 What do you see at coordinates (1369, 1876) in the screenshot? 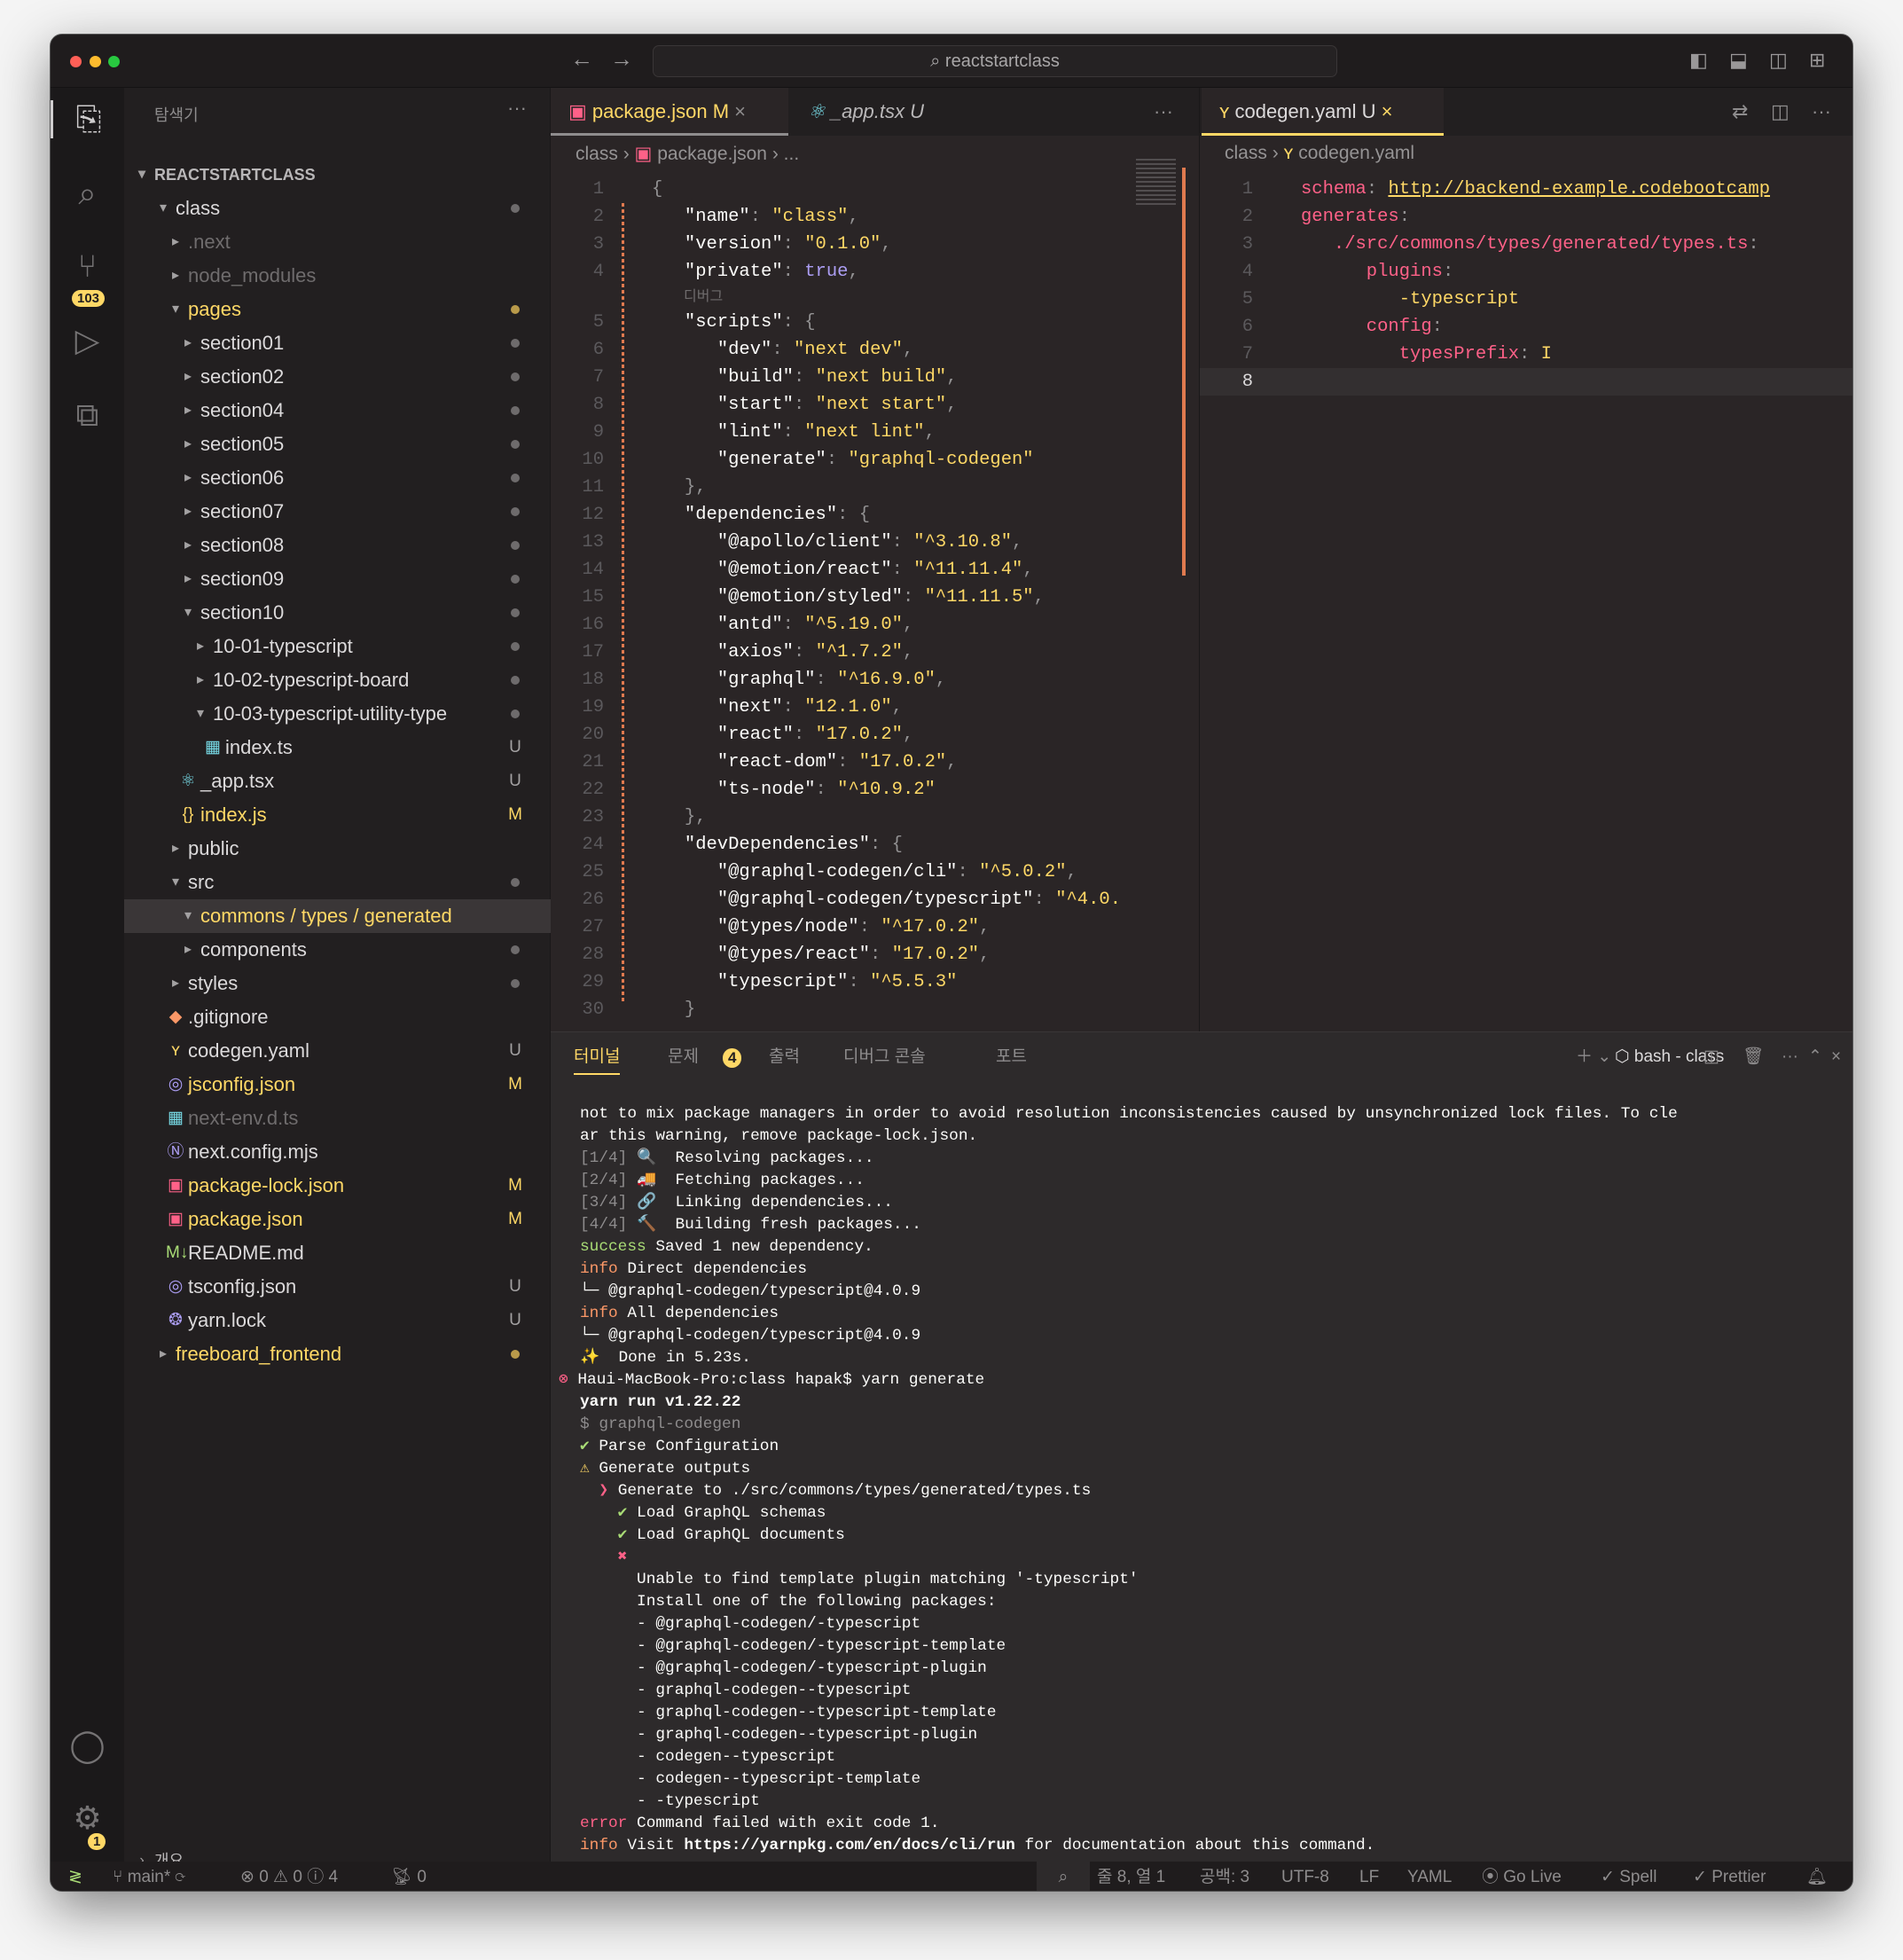
I see `line-ending: LF` at bounding box center [1369, 1876].